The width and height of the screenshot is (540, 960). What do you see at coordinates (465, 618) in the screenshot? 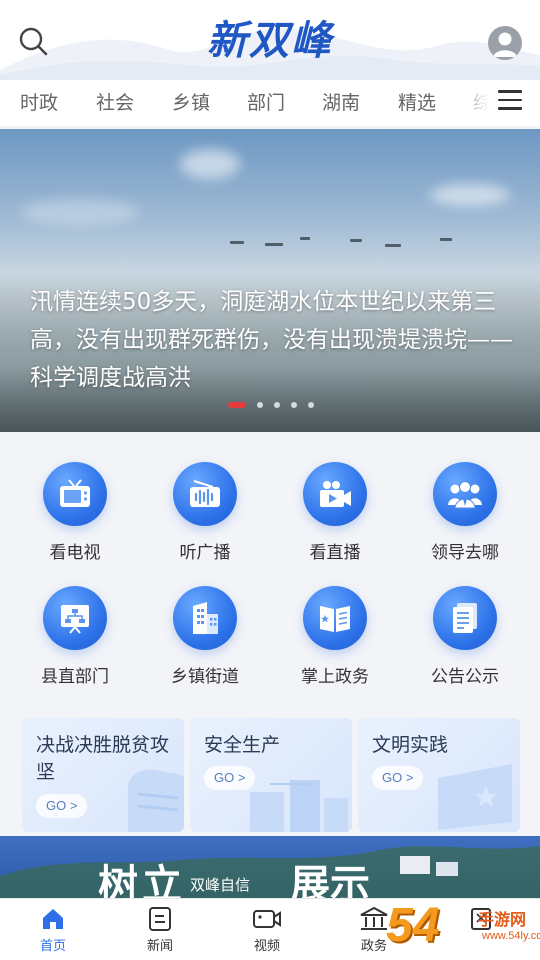
I see `notice-icon` at bounding box center [465, 618].